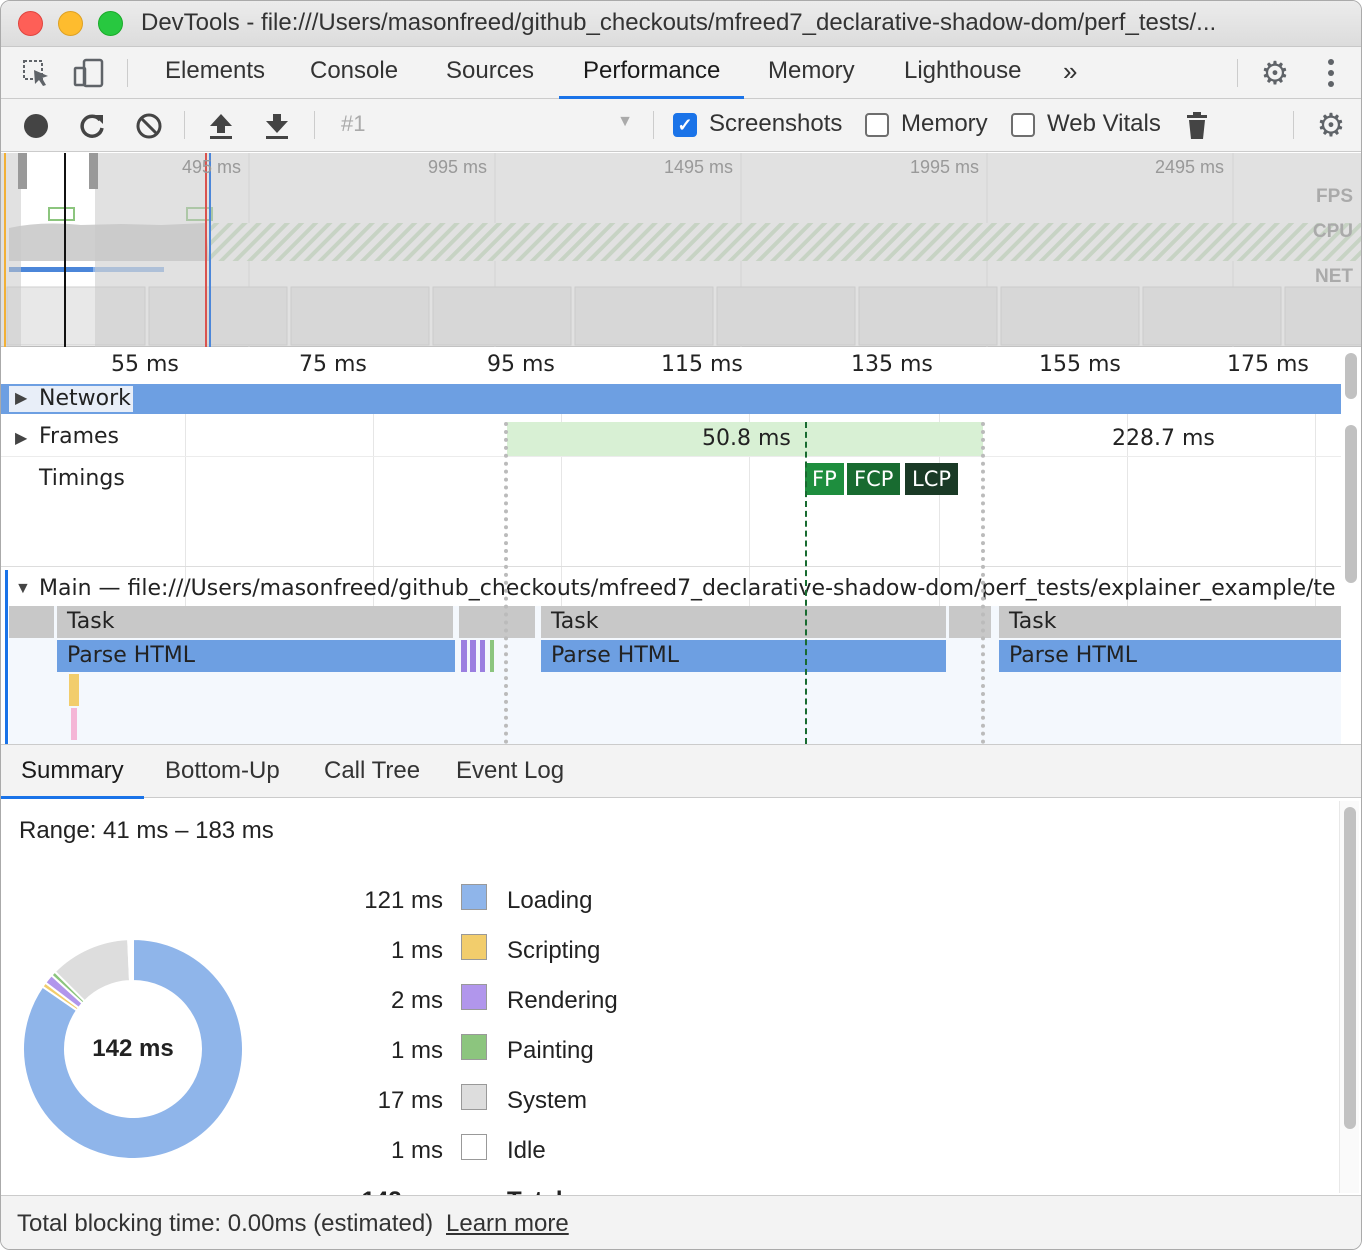  What do you see at coordinates (21, 398) in the screenshot?
I see `expand-triangle-icon: ▶` at bounding box center [21, 398].